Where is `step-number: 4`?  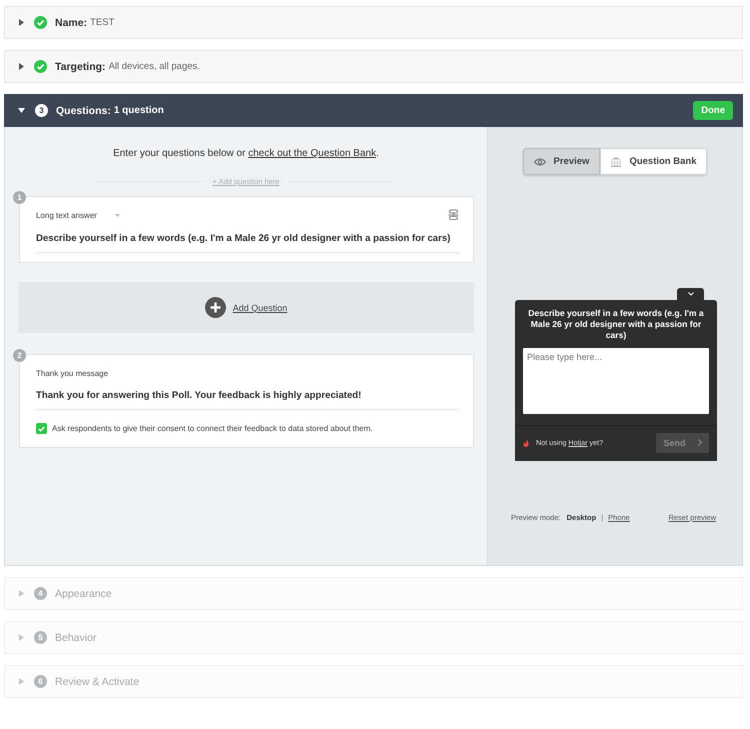 step-number: 4 is located at coordinates (40, 593).